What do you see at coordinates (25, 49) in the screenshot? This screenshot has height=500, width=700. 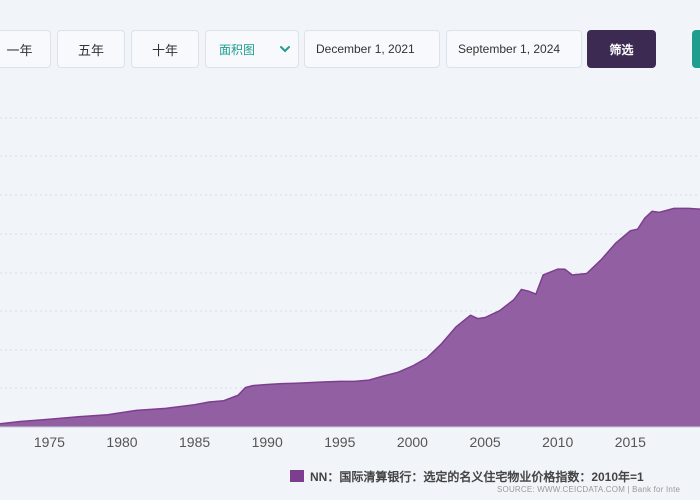 I see `range-1-year-button: 一年` at bounding box center [25, 49].